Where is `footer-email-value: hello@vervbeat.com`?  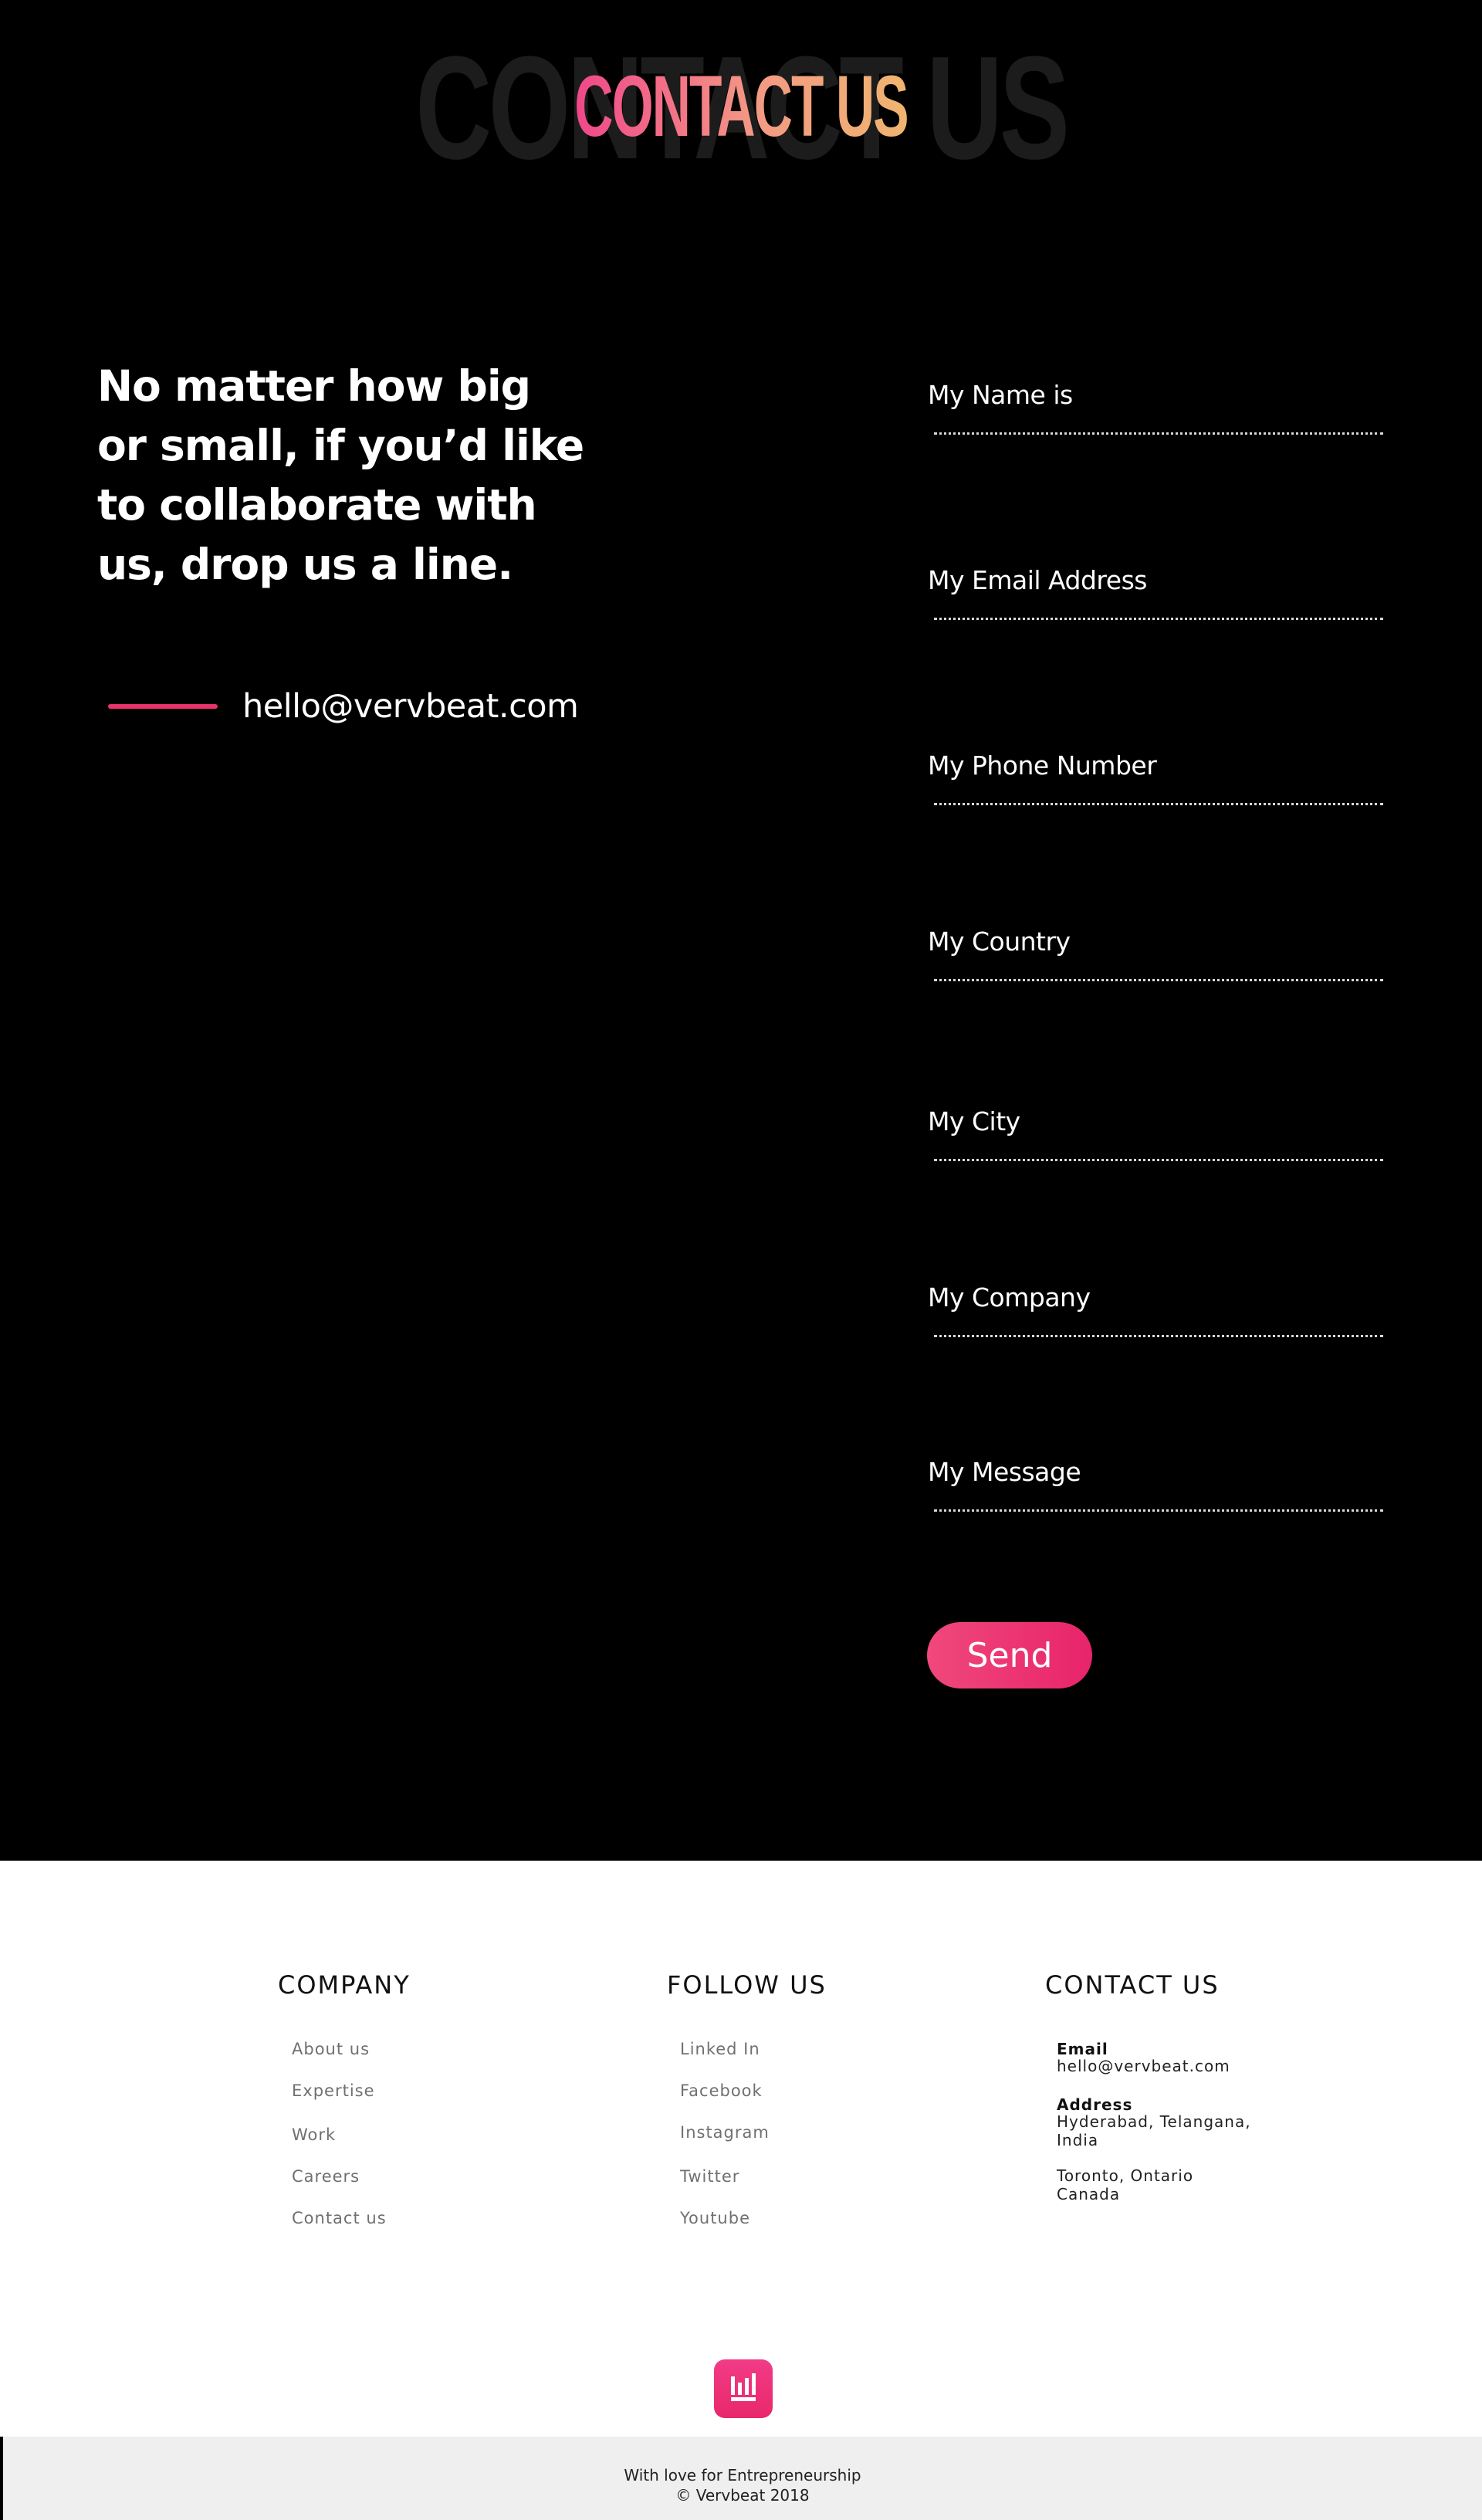
footer-email-value: hello@vervbeat.com is located at coordinates (1143, 2066).